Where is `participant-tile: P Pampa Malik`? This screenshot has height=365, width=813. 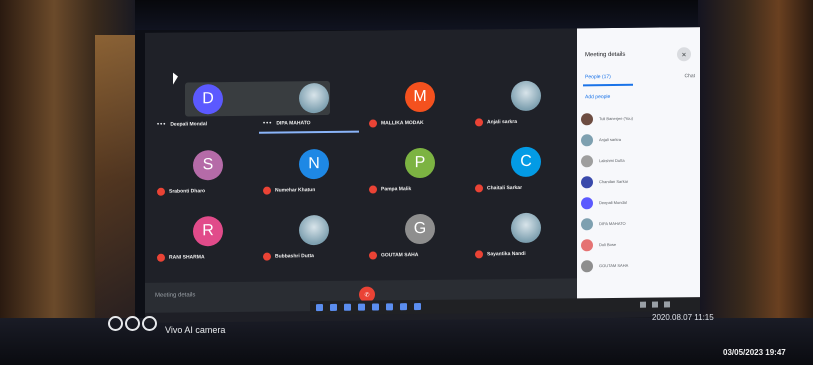 participant-tile: P Pampa Malik is located at coordinates (419, 171).